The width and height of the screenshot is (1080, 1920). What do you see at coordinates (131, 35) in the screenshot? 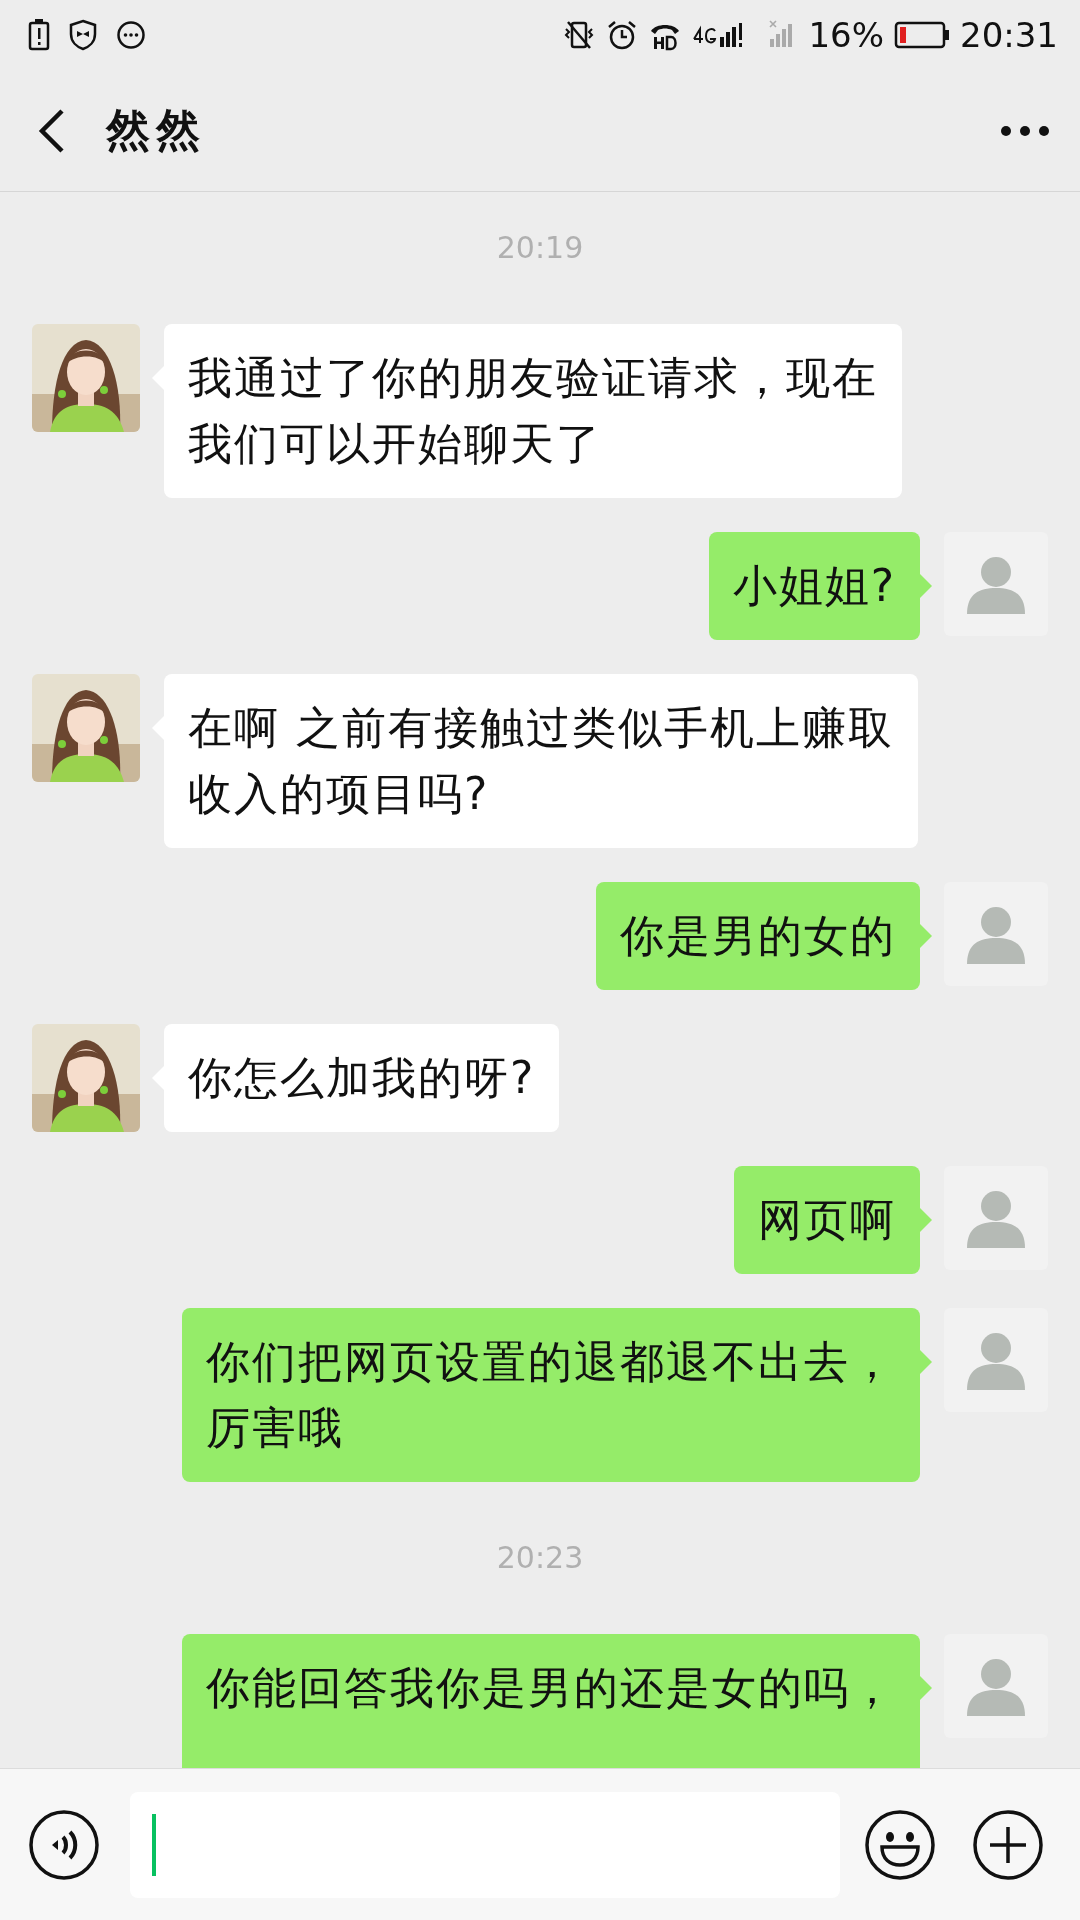
I see `more-circle-icon` at bounding box center [131, 35].